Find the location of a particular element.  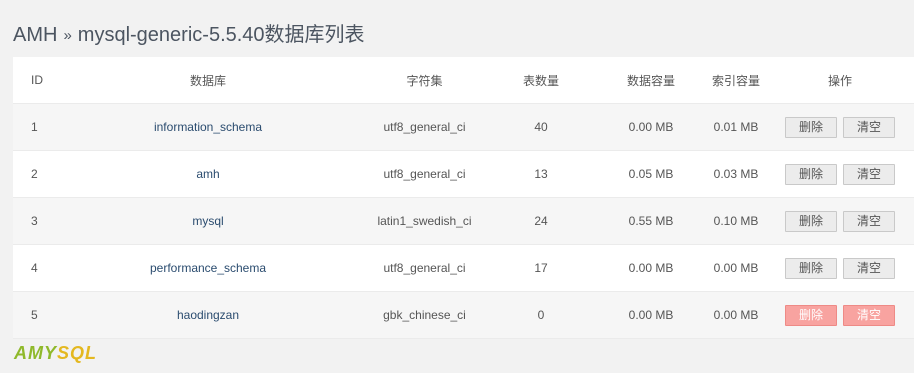

row-index-size: 0.10 MB is located at coordinates (736, 221).